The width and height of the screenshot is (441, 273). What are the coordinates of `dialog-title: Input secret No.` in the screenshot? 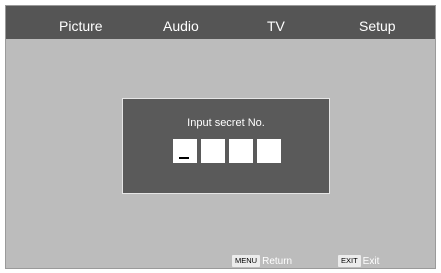 It's located at (226, 123).